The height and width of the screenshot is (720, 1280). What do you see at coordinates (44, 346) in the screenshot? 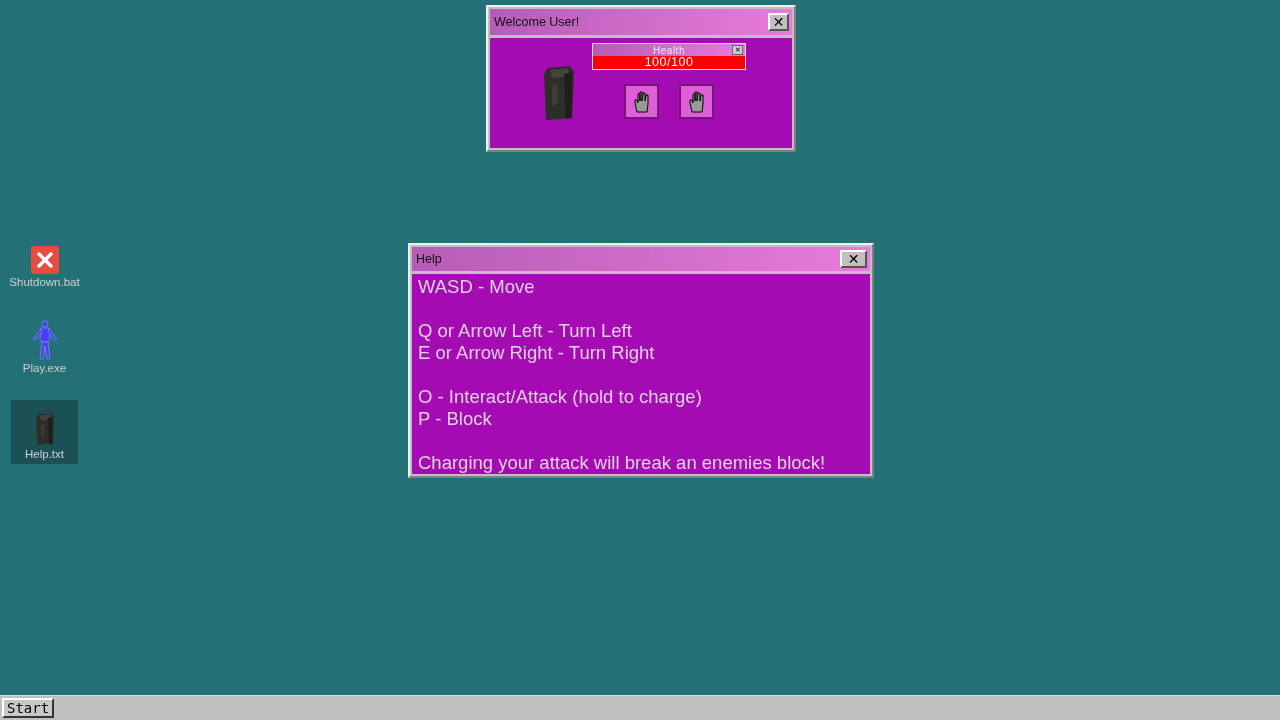
I see `desktop-icon: Play.exe` at bounding box center [44, 346].